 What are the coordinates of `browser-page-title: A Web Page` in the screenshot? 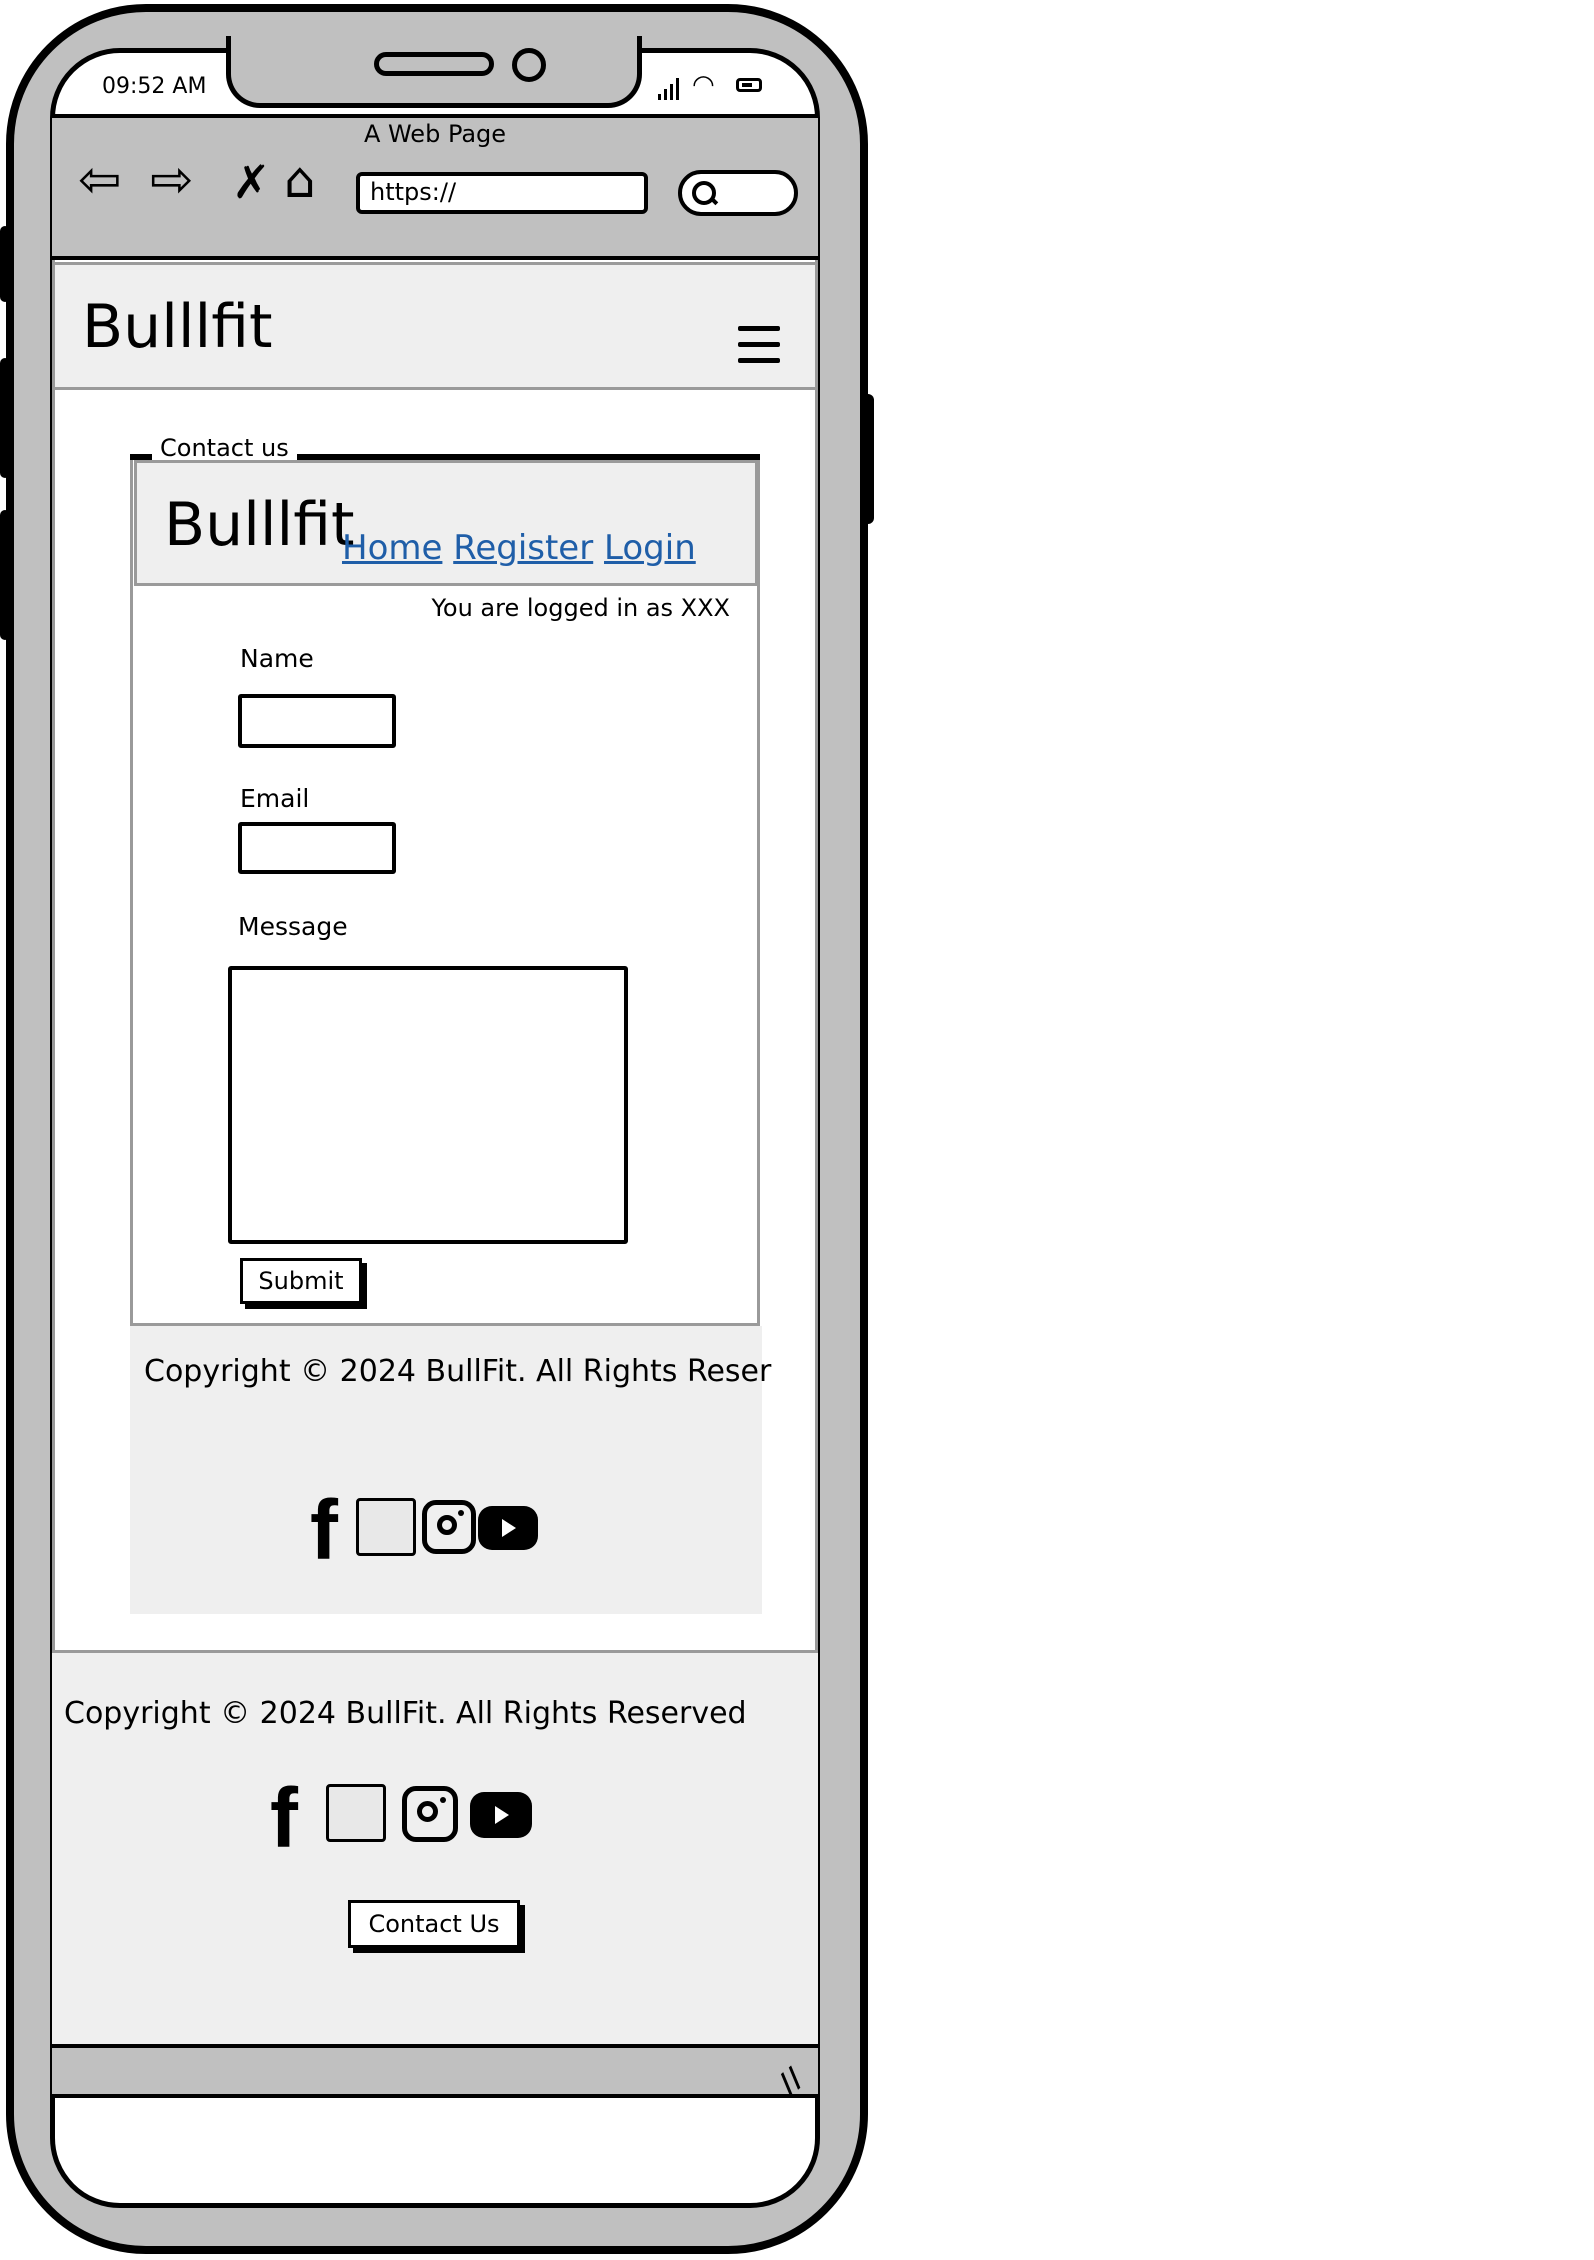 It's located at (435, 134).